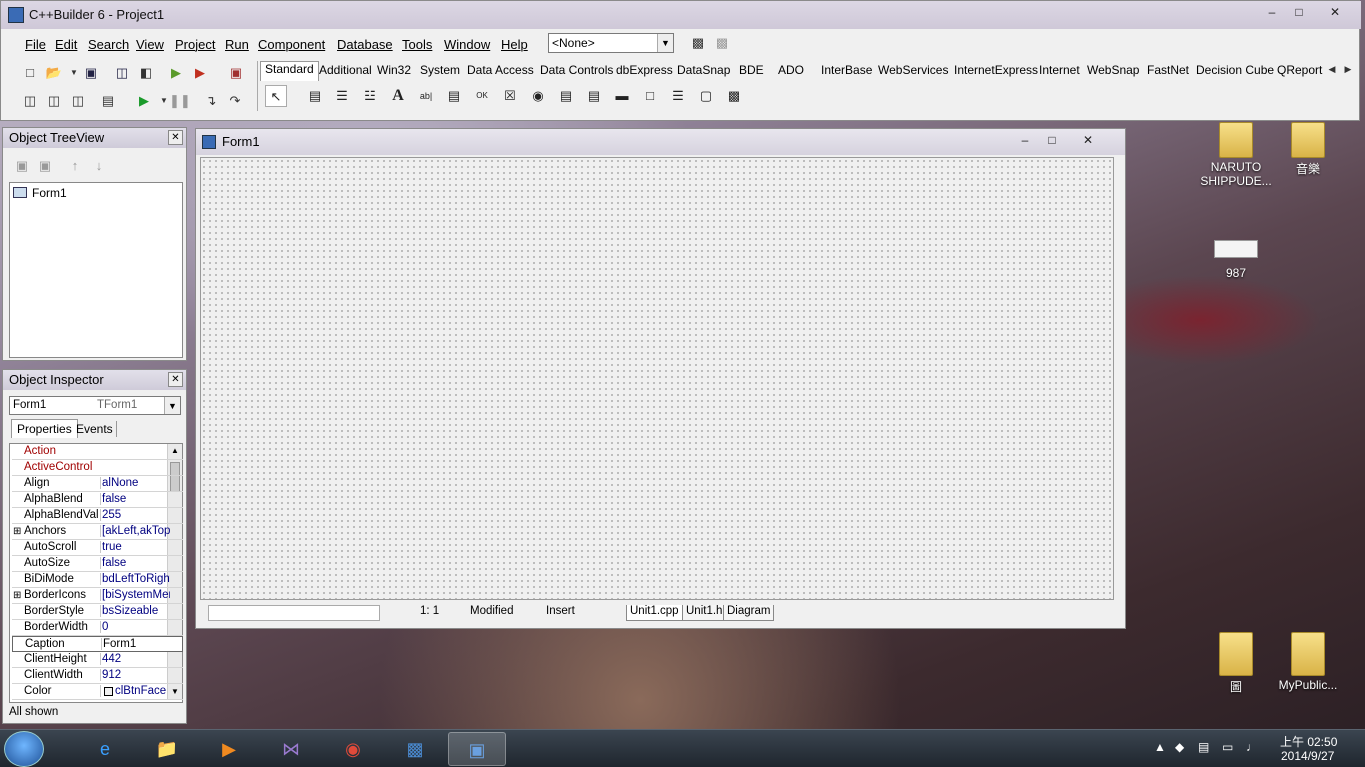 This screenshot has width=1365, height=767. What do you see at coordinates (644, 72) in the screenshot?
I see `palette-tab-dbexpress: dbExpress` at bounding box center [644, 72].